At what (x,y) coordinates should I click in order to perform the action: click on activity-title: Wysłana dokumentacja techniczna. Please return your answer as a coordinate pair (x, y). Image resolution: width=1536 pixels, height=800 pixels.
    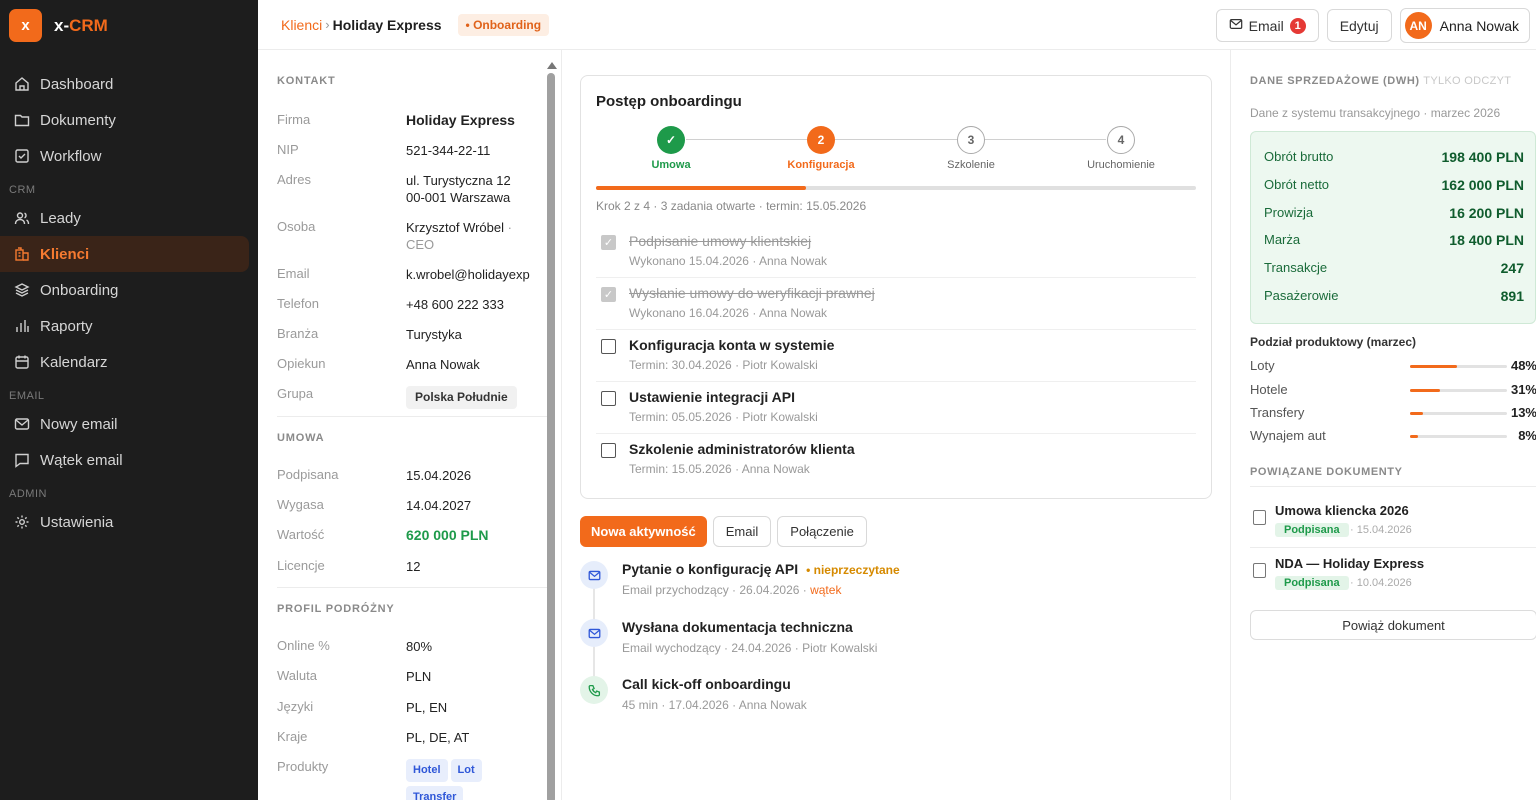
    Looking at the image, I should click on (737, 627).